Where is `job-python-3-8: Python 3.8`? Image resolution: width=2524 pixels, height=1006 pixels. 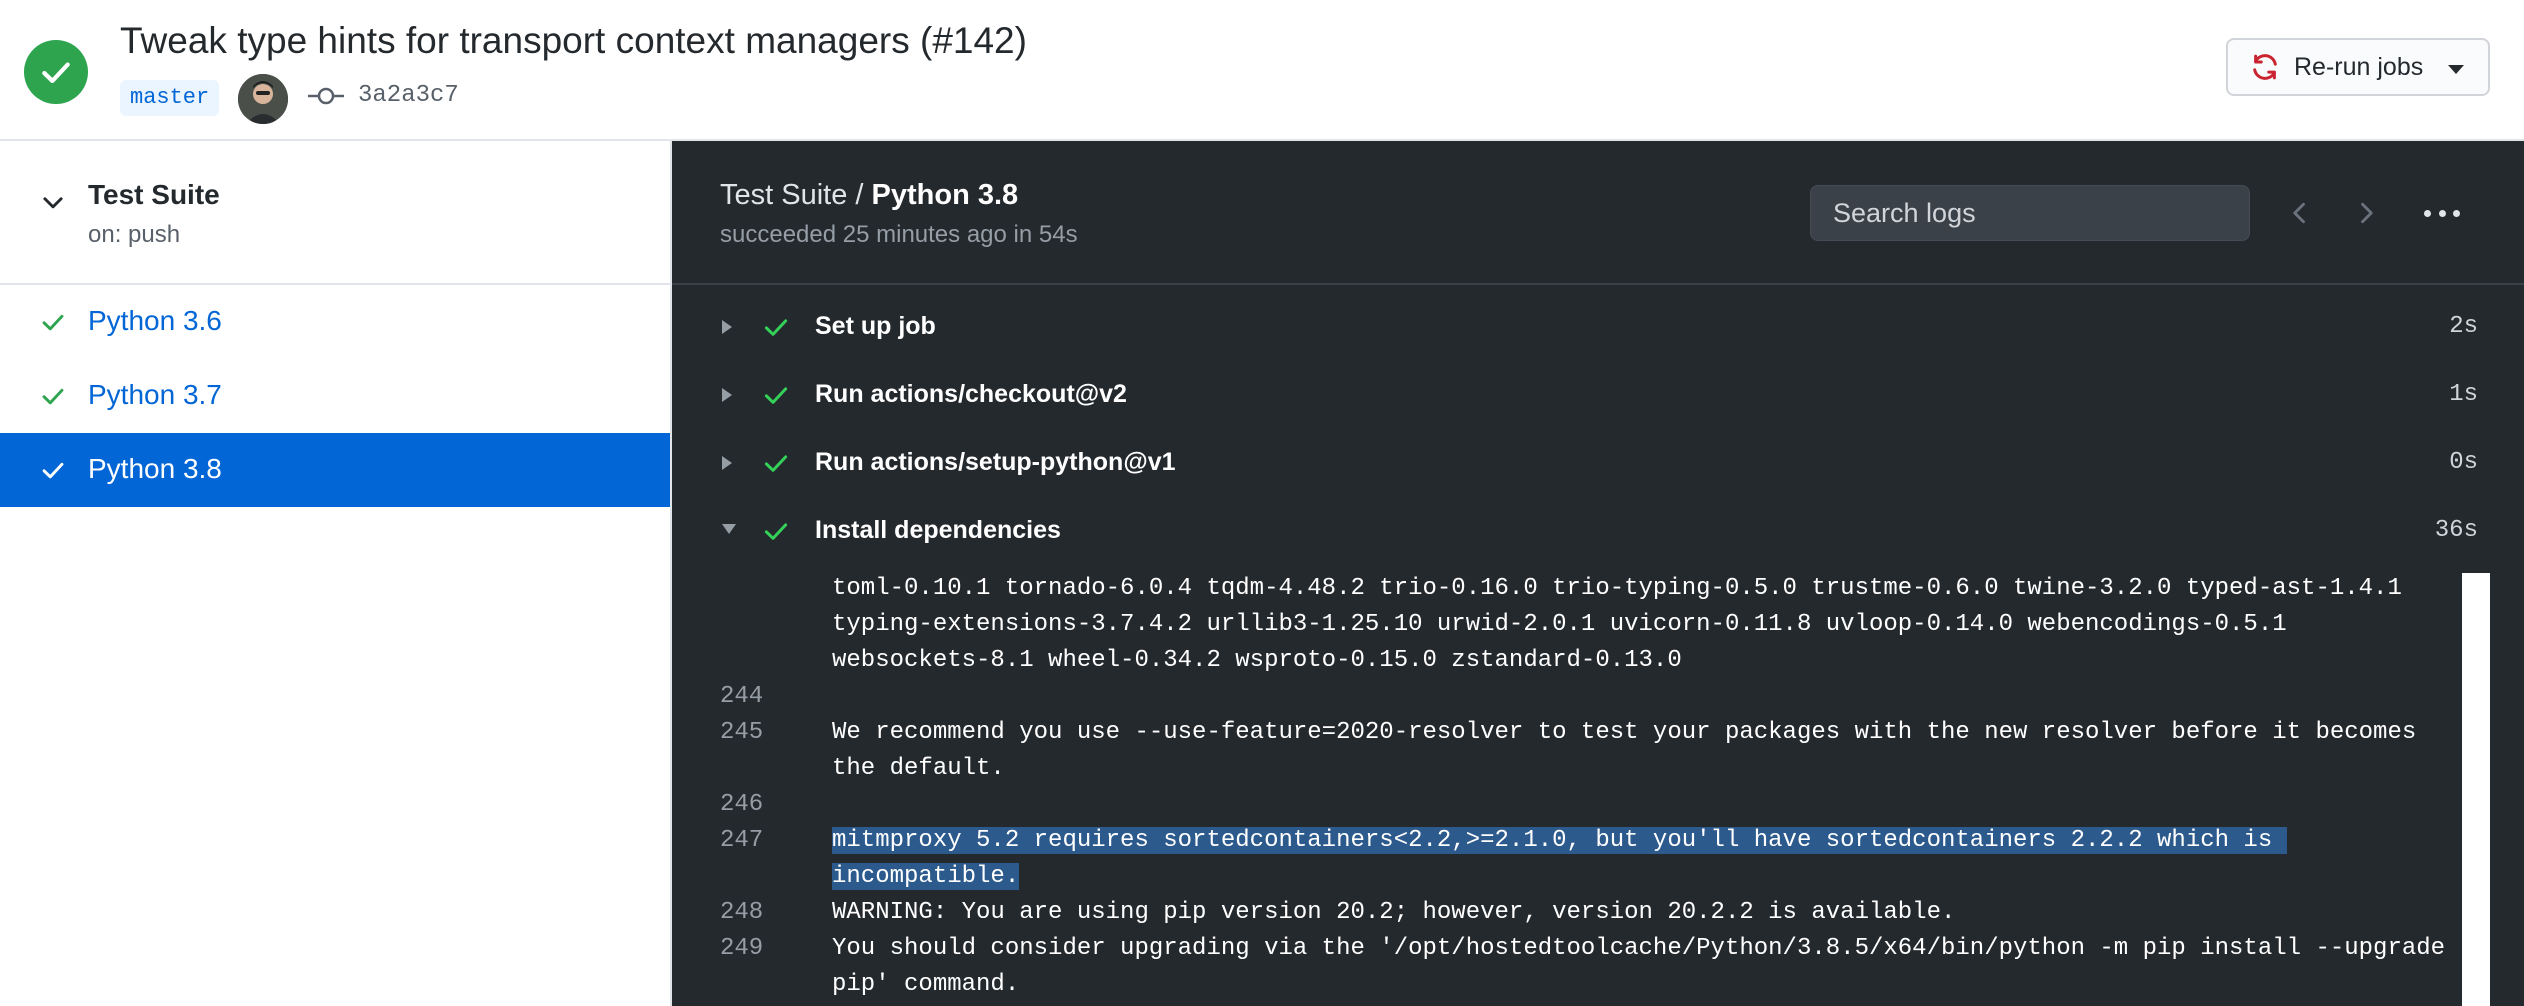
job-python-3-8: Python 3.8 is located at coordinates (335, 470).